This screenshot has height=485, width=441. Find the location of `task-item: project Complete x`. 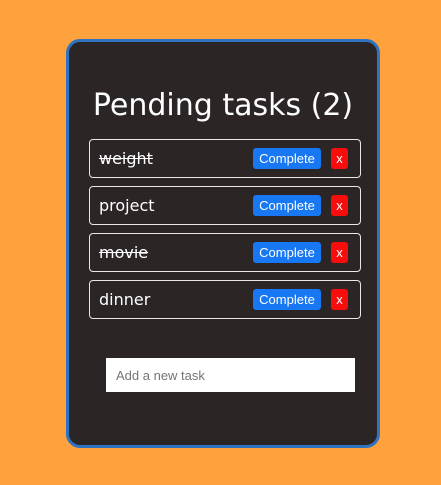

task-item: project Complete x is located at coordinates (225, 205).